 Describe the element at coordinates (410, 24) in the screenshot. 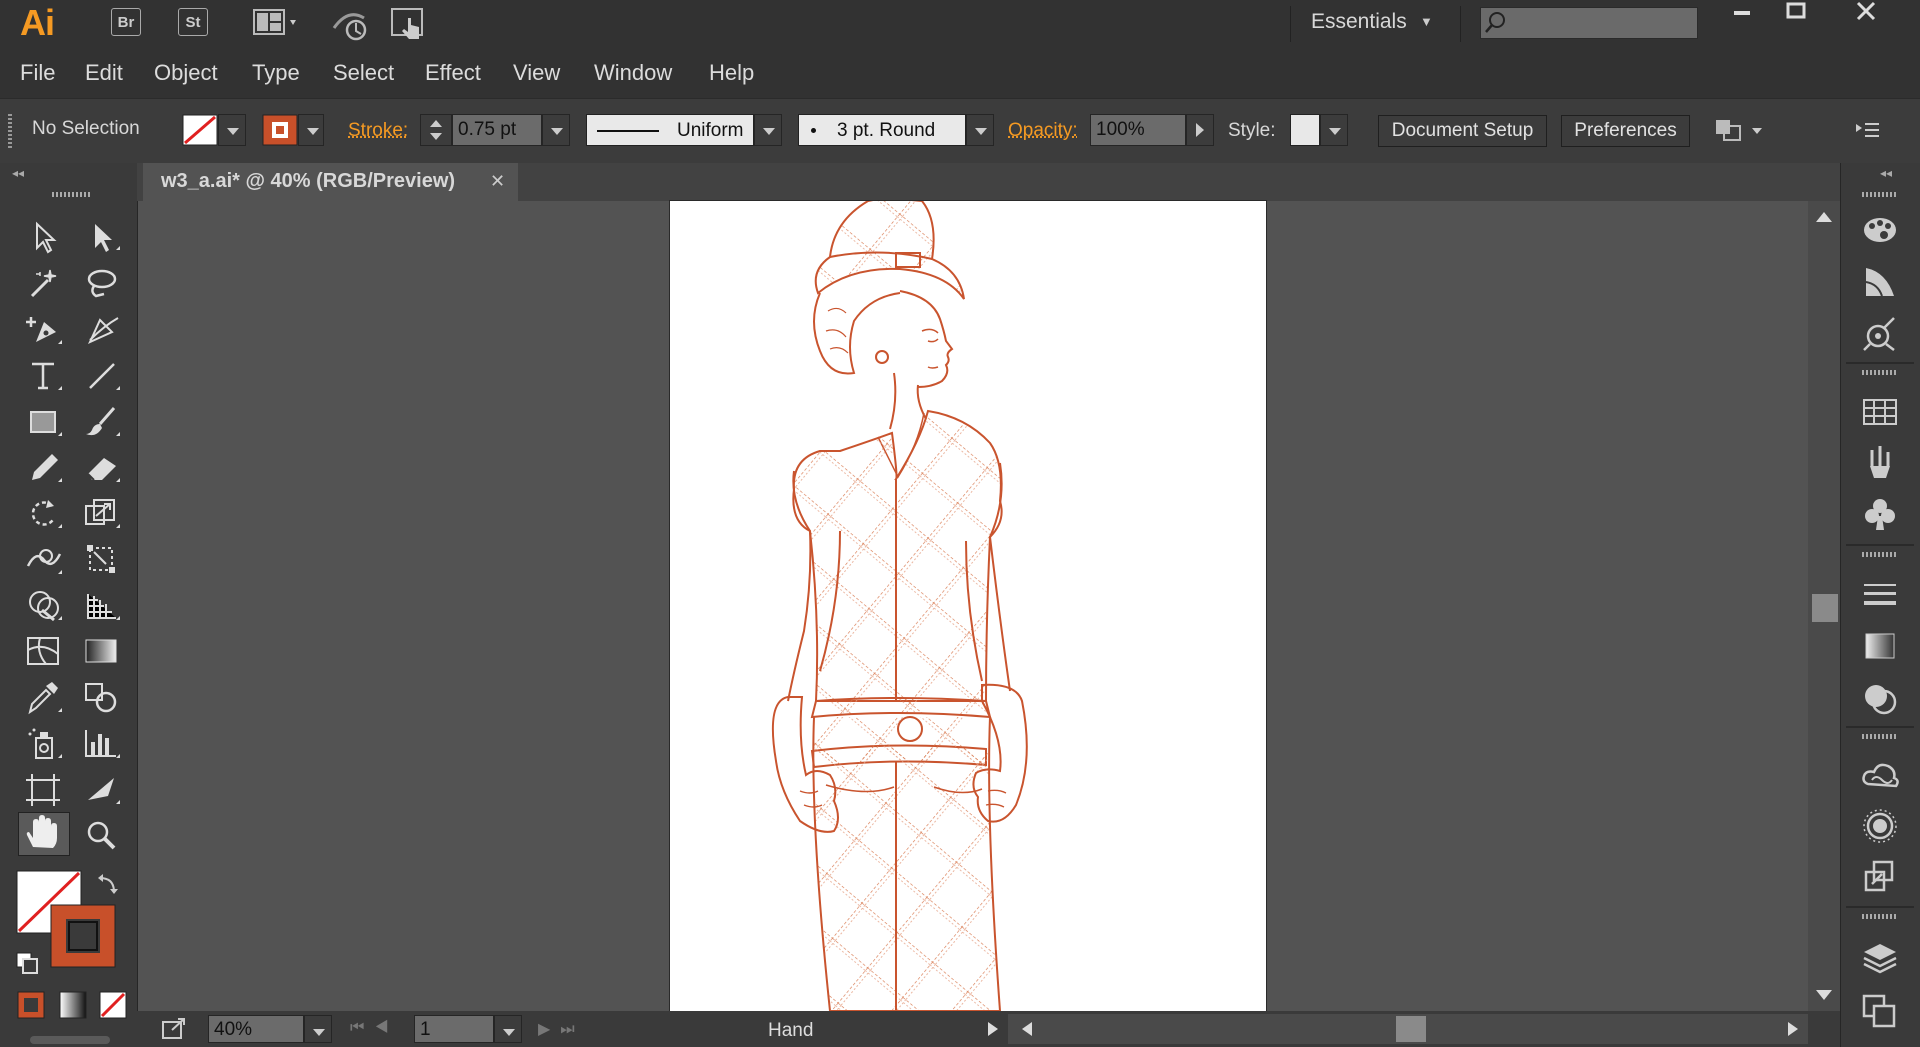

I see `touch-workspace-icon` at that location.